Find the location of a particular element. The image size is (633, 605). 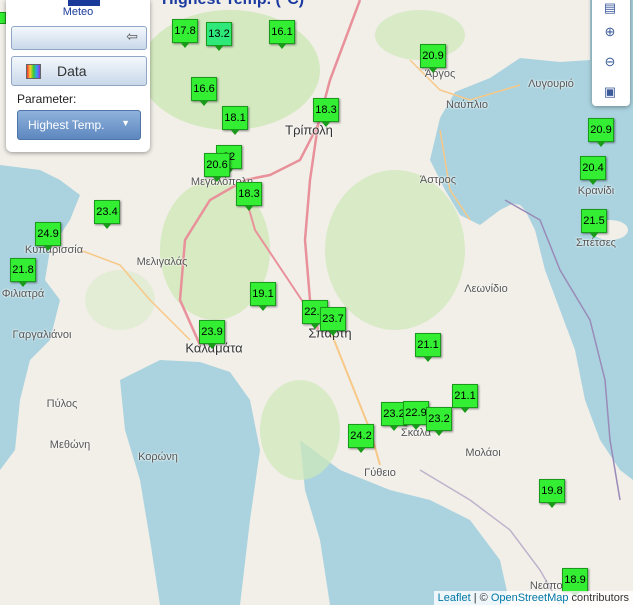

station-marker: 16.1 is located at coordinates (282, 34).